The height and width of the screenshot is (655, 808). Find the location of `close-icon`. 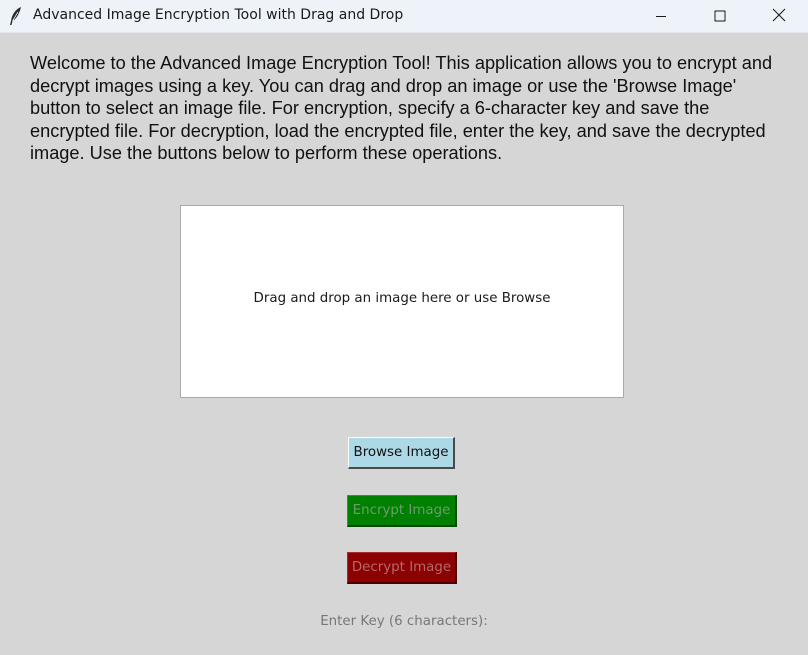

close-icon is located at coordinates (779, 16).